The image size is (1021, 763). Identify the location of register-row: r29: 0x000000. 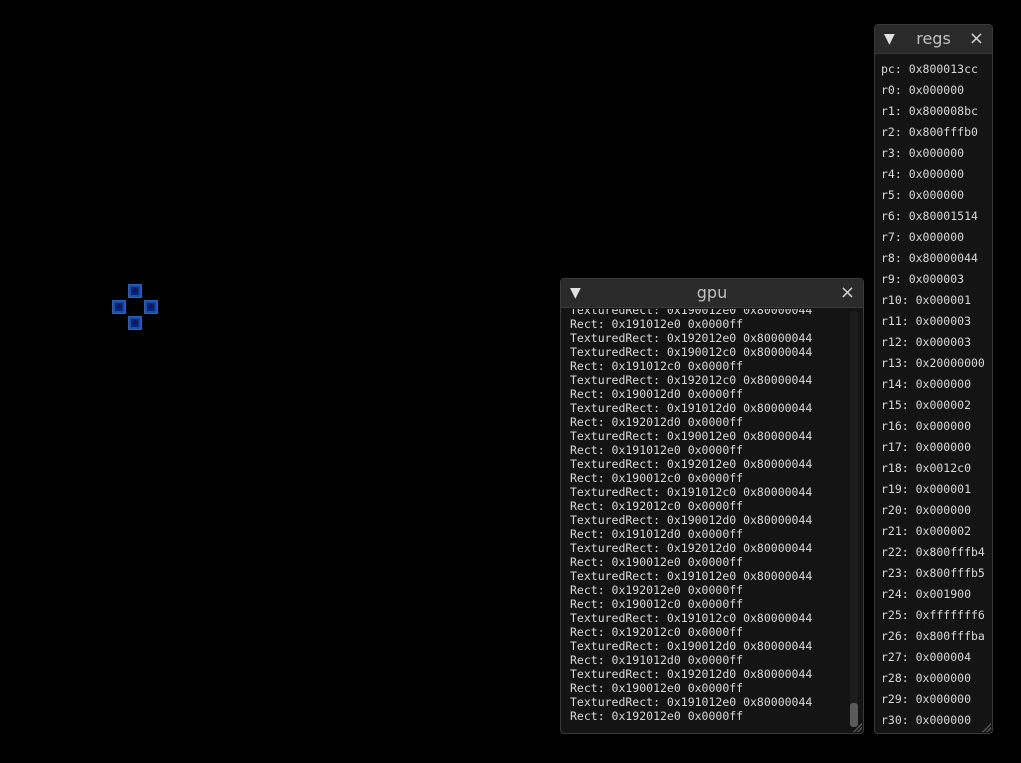
(926, 699).